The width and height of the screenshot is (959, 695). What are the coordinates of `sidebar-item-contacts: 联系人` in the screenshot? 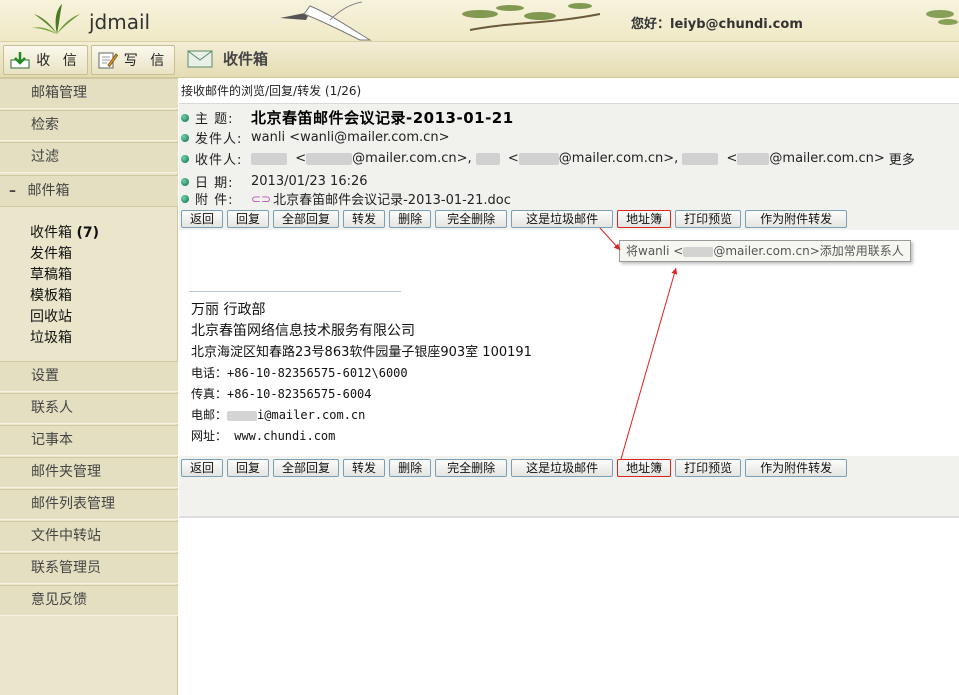 It's located at (89, 408).